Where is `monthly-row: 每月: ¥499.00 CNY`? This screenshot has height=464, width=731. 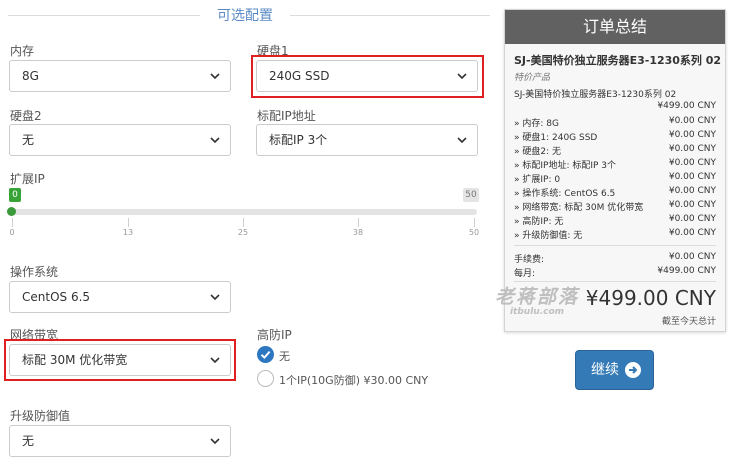
monthly-row: 每月: ¥499.00 CNY is located at coordinates (615, 272).